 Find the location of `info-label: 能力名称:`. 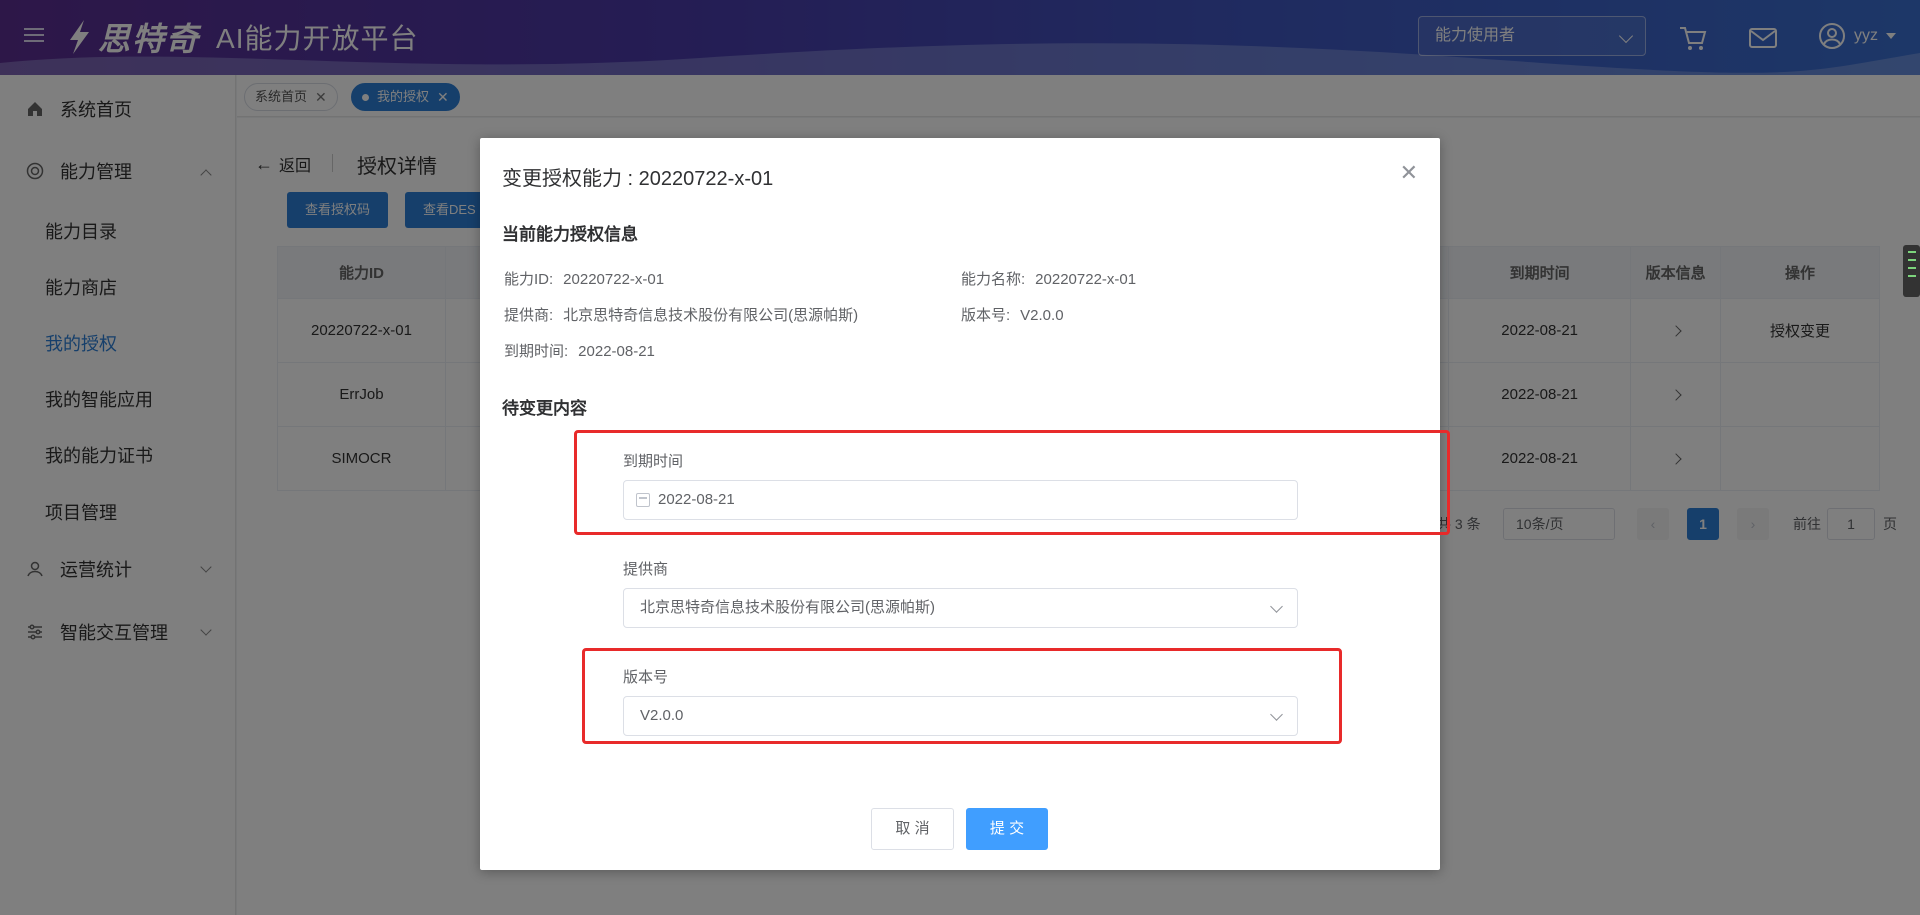

info-label: 能力名称: is located at coordinates (993, 279).